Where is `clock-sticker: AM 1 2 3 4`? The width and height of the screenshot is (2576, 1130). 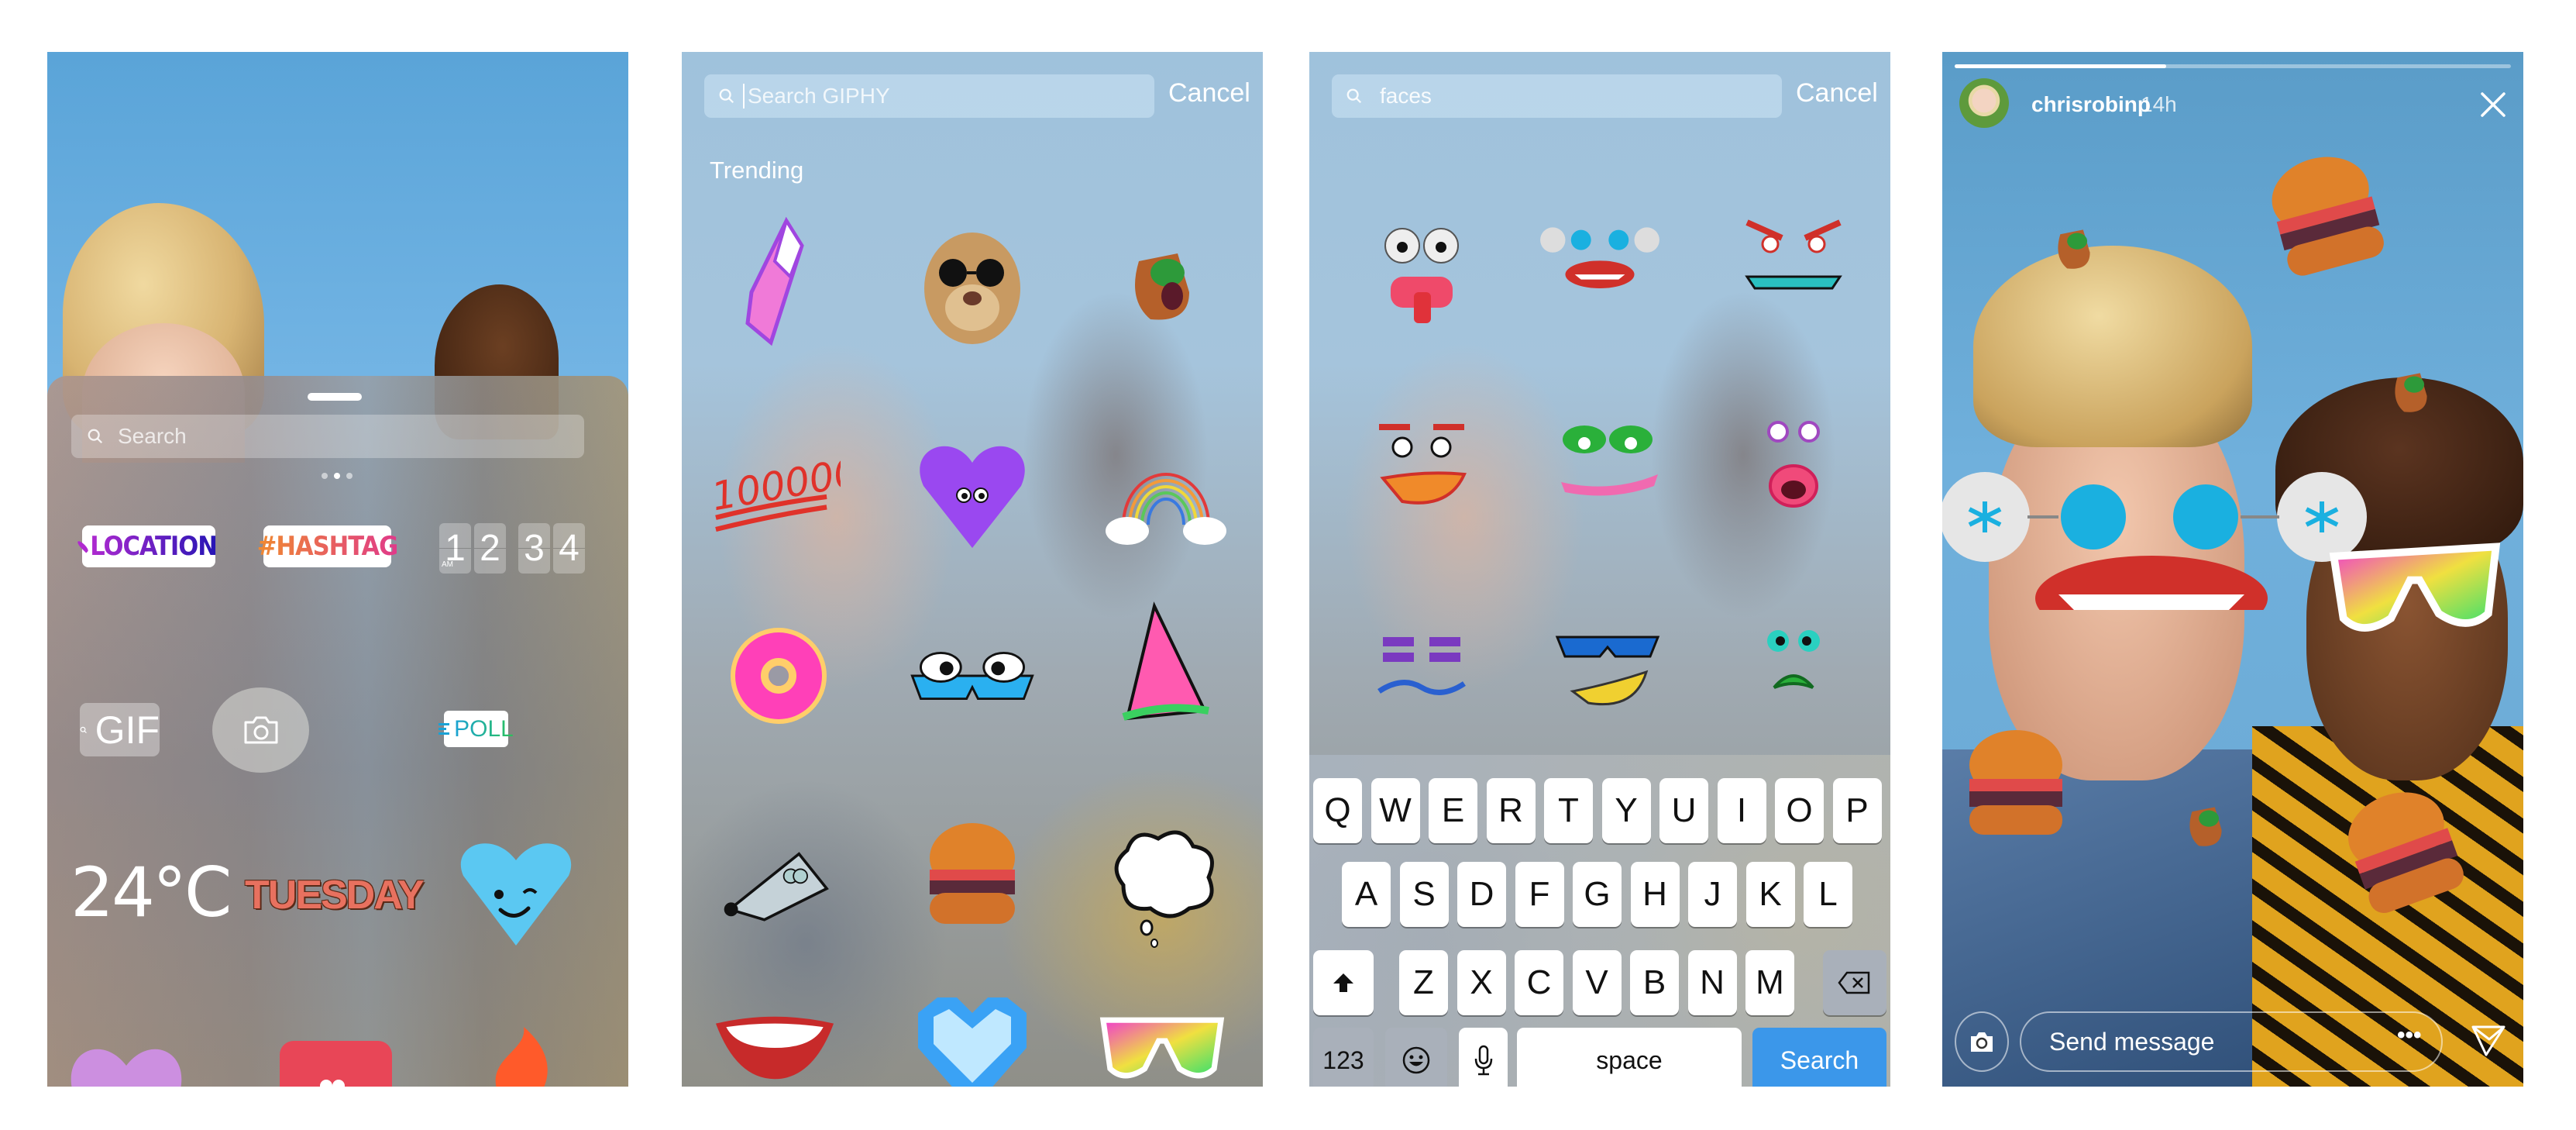 clock-sticker: AM 1 2 3 4 is located at coordinates (512, 548).